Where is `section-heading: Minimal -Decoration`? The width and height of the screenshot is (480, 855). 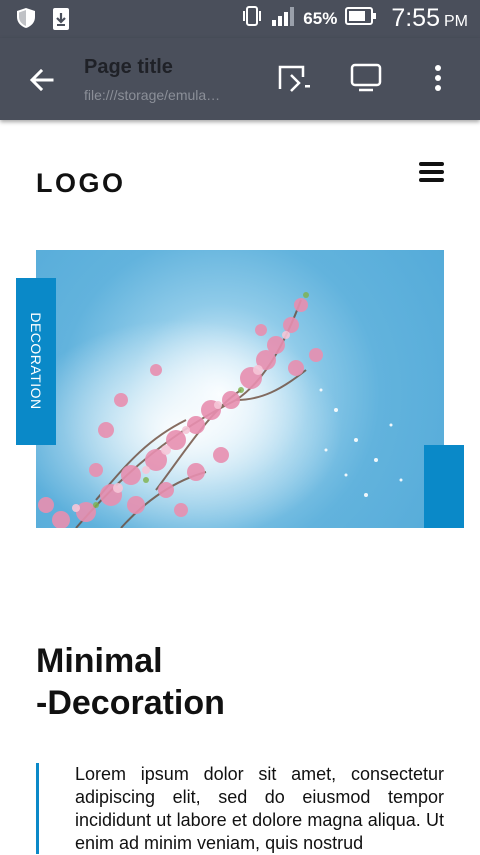
section-heading: Minimal -Decoration is located at coordinates (130, 682).